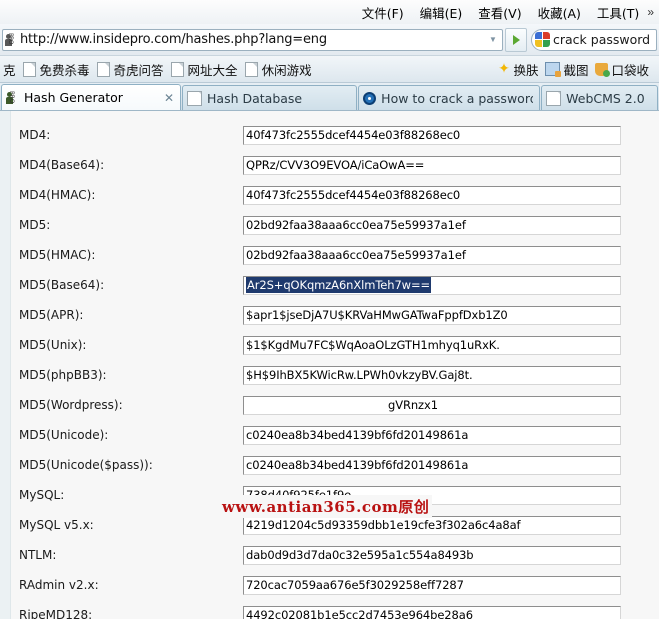  I want to click on hash-value-field: $apr1$jseDjA7U$KRVaHMwGATwaFppfDxb1Z0, so click(432, 315).